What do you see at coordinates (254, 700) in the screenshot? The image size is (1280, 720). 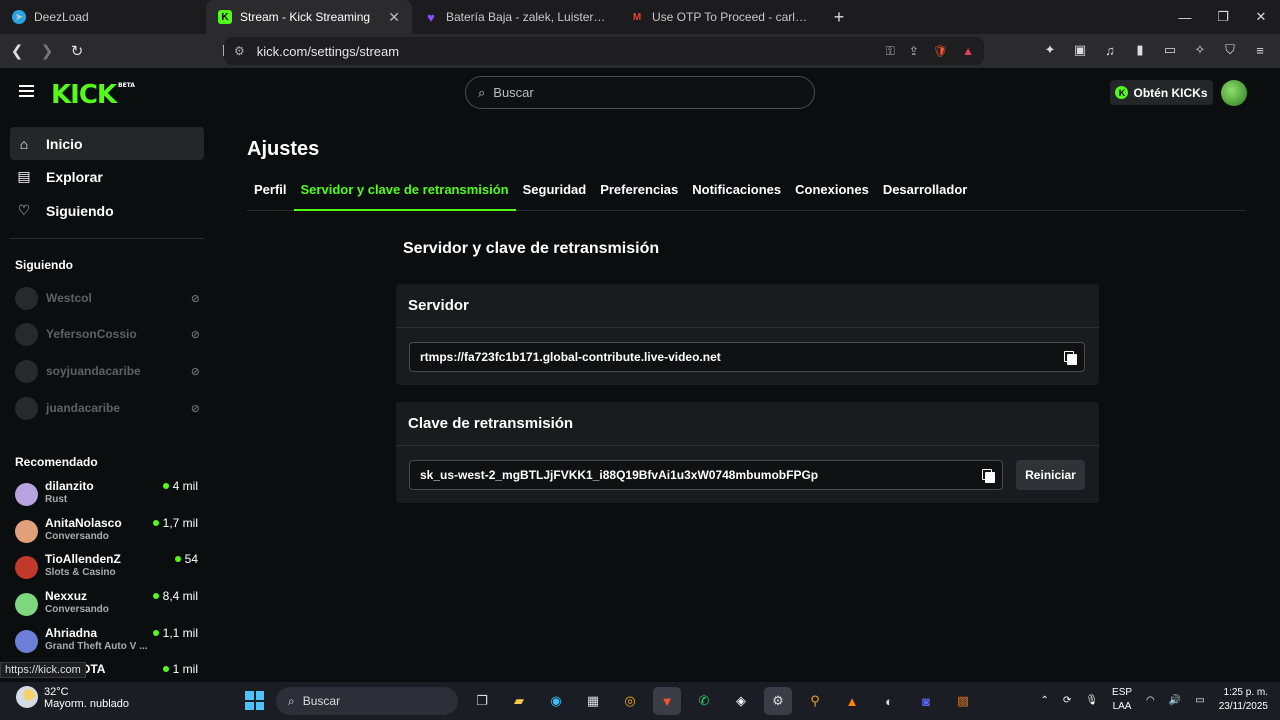 I see `windows-start-icon` at bounding box center [254, 700].